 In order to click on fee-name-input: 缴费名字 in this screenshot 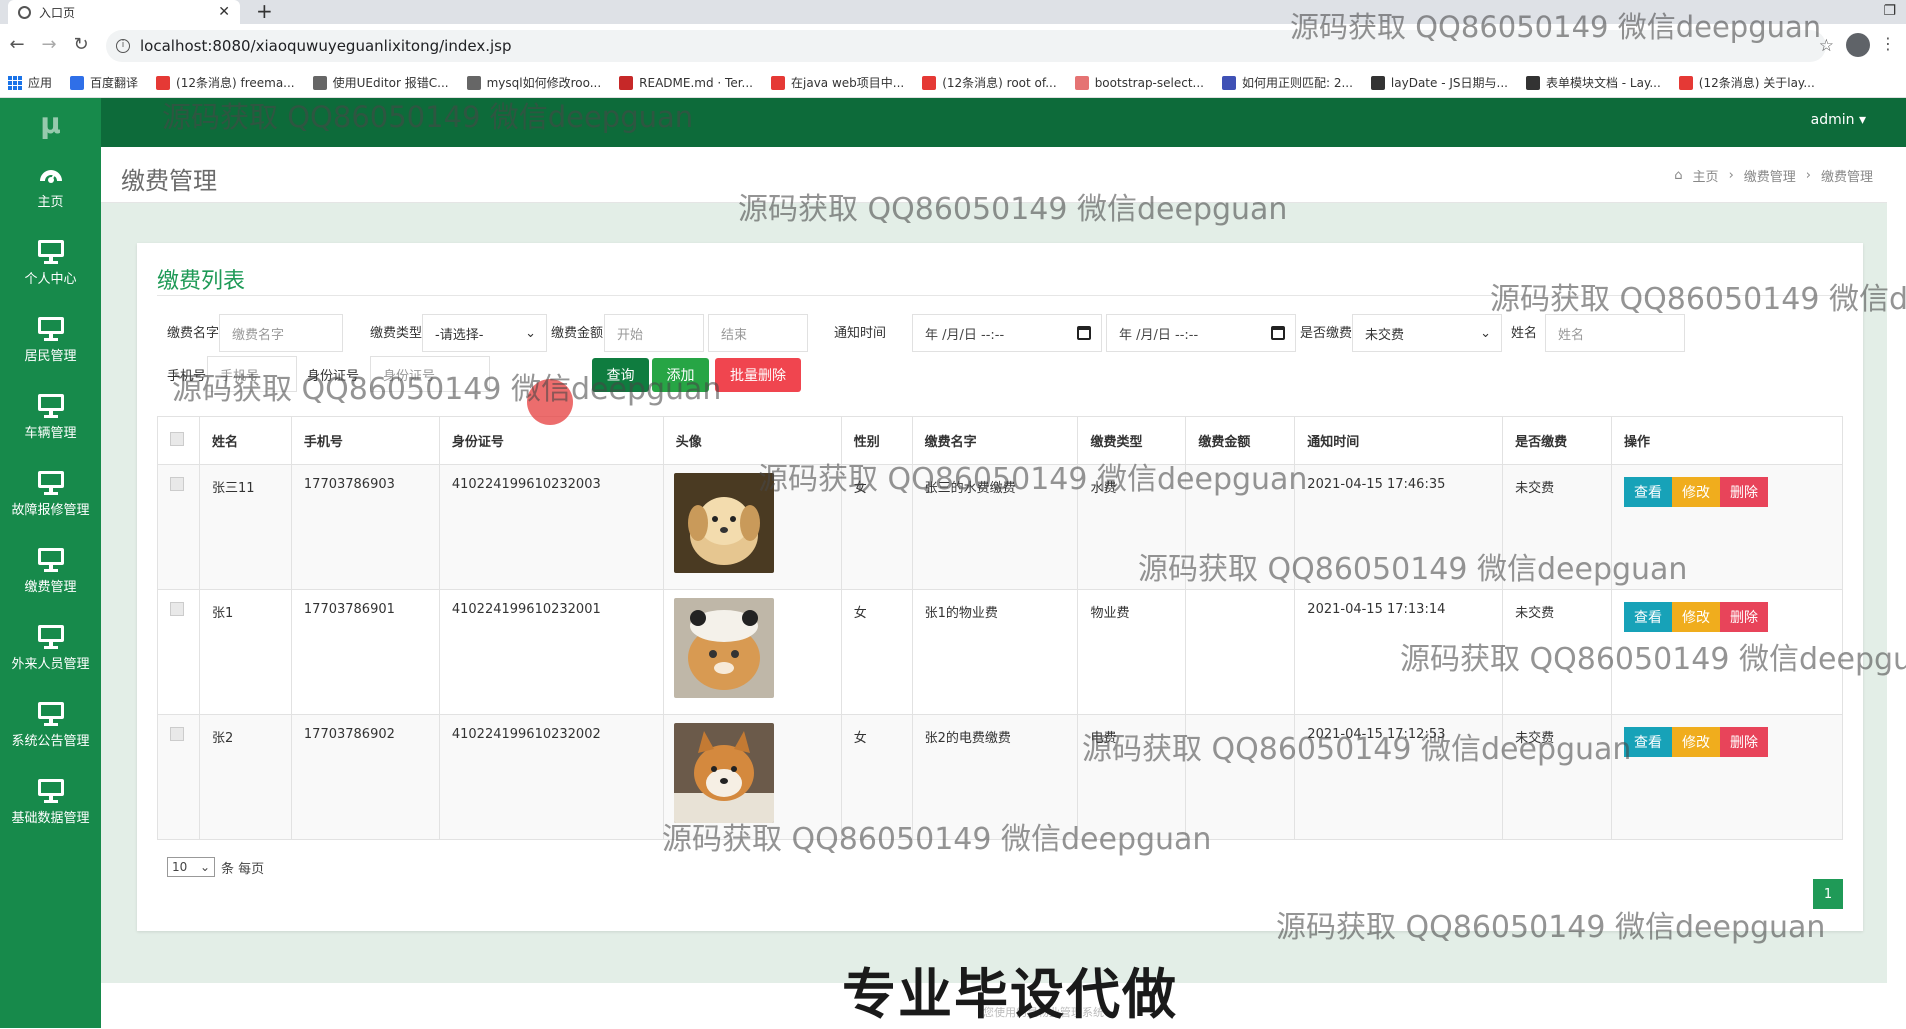, I will do `click(281, 333)`.